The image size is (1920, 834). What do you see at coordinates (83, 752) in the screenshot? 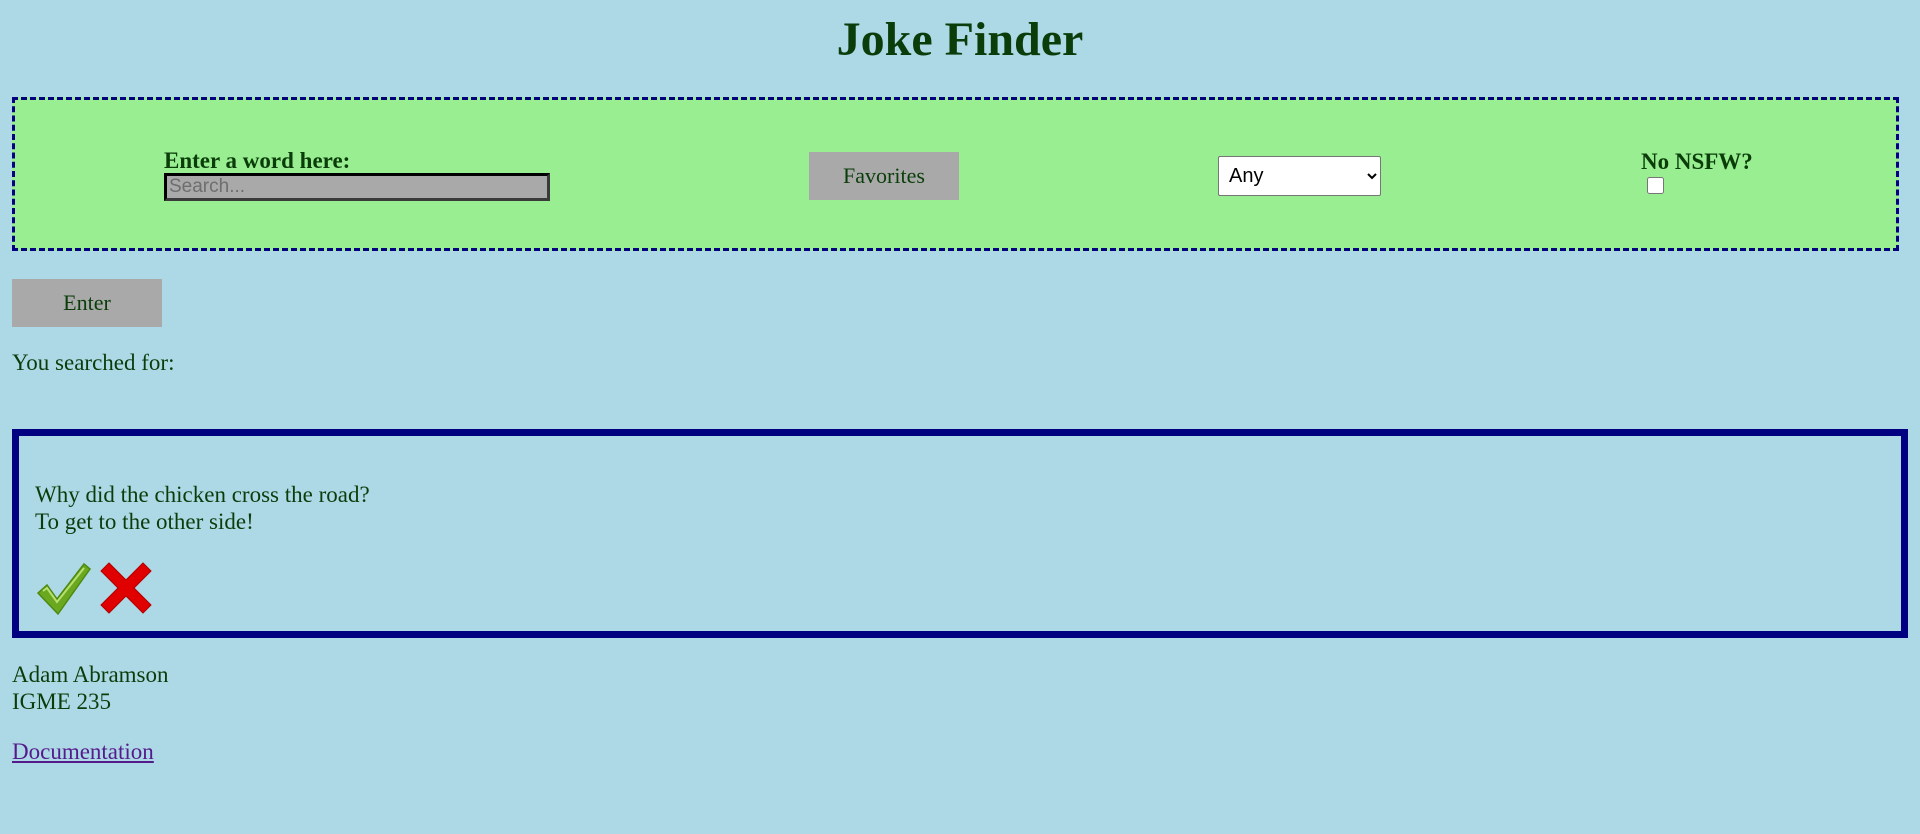
I see `documentation-link: Documentation` at bounding box center [83, 752].